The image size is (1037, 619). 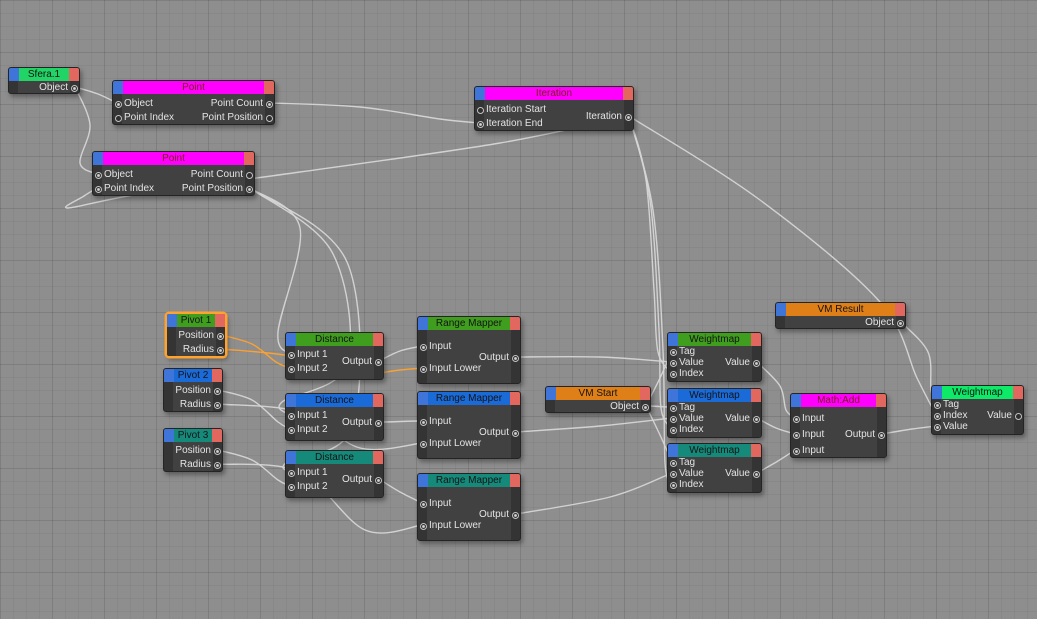 I want to click on port-range-mapper-2-input-input, so click(x=423, y=422).